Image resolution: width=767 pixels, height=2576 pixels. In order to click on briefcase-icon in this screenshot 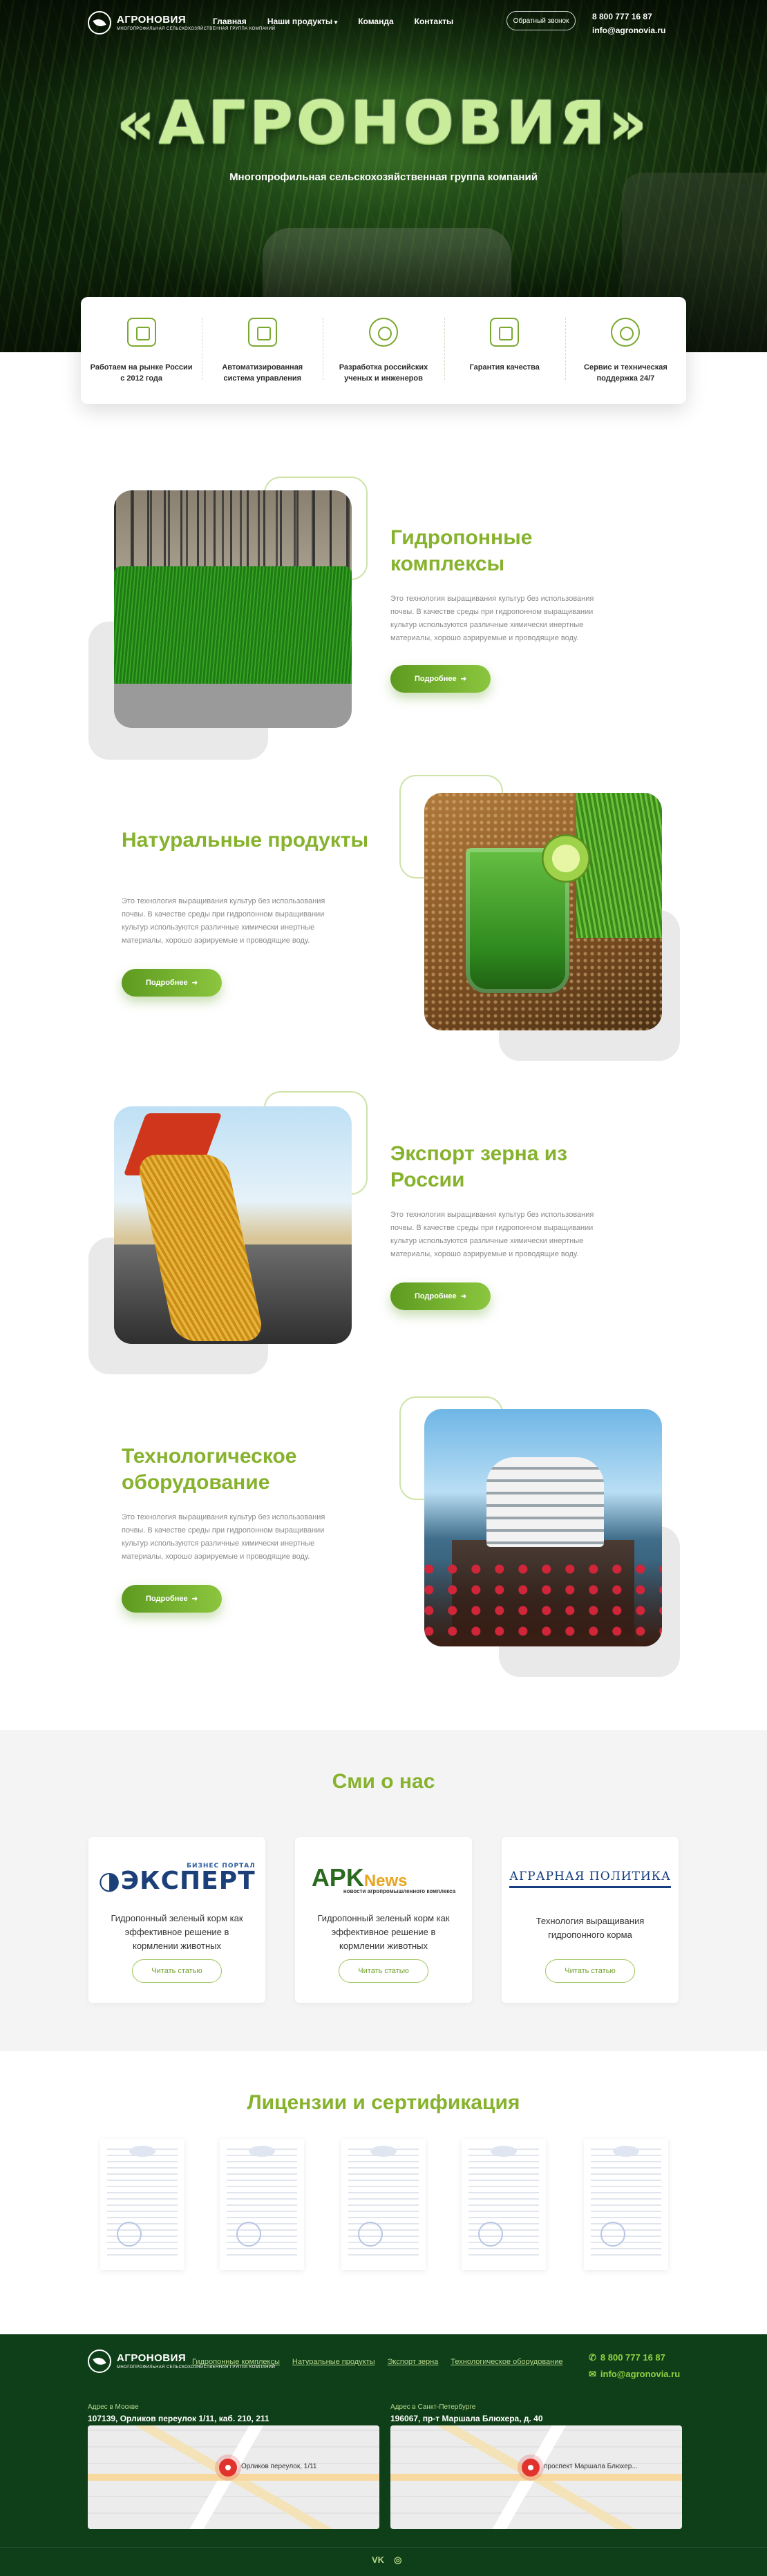, I will do `click(141, 332)`.